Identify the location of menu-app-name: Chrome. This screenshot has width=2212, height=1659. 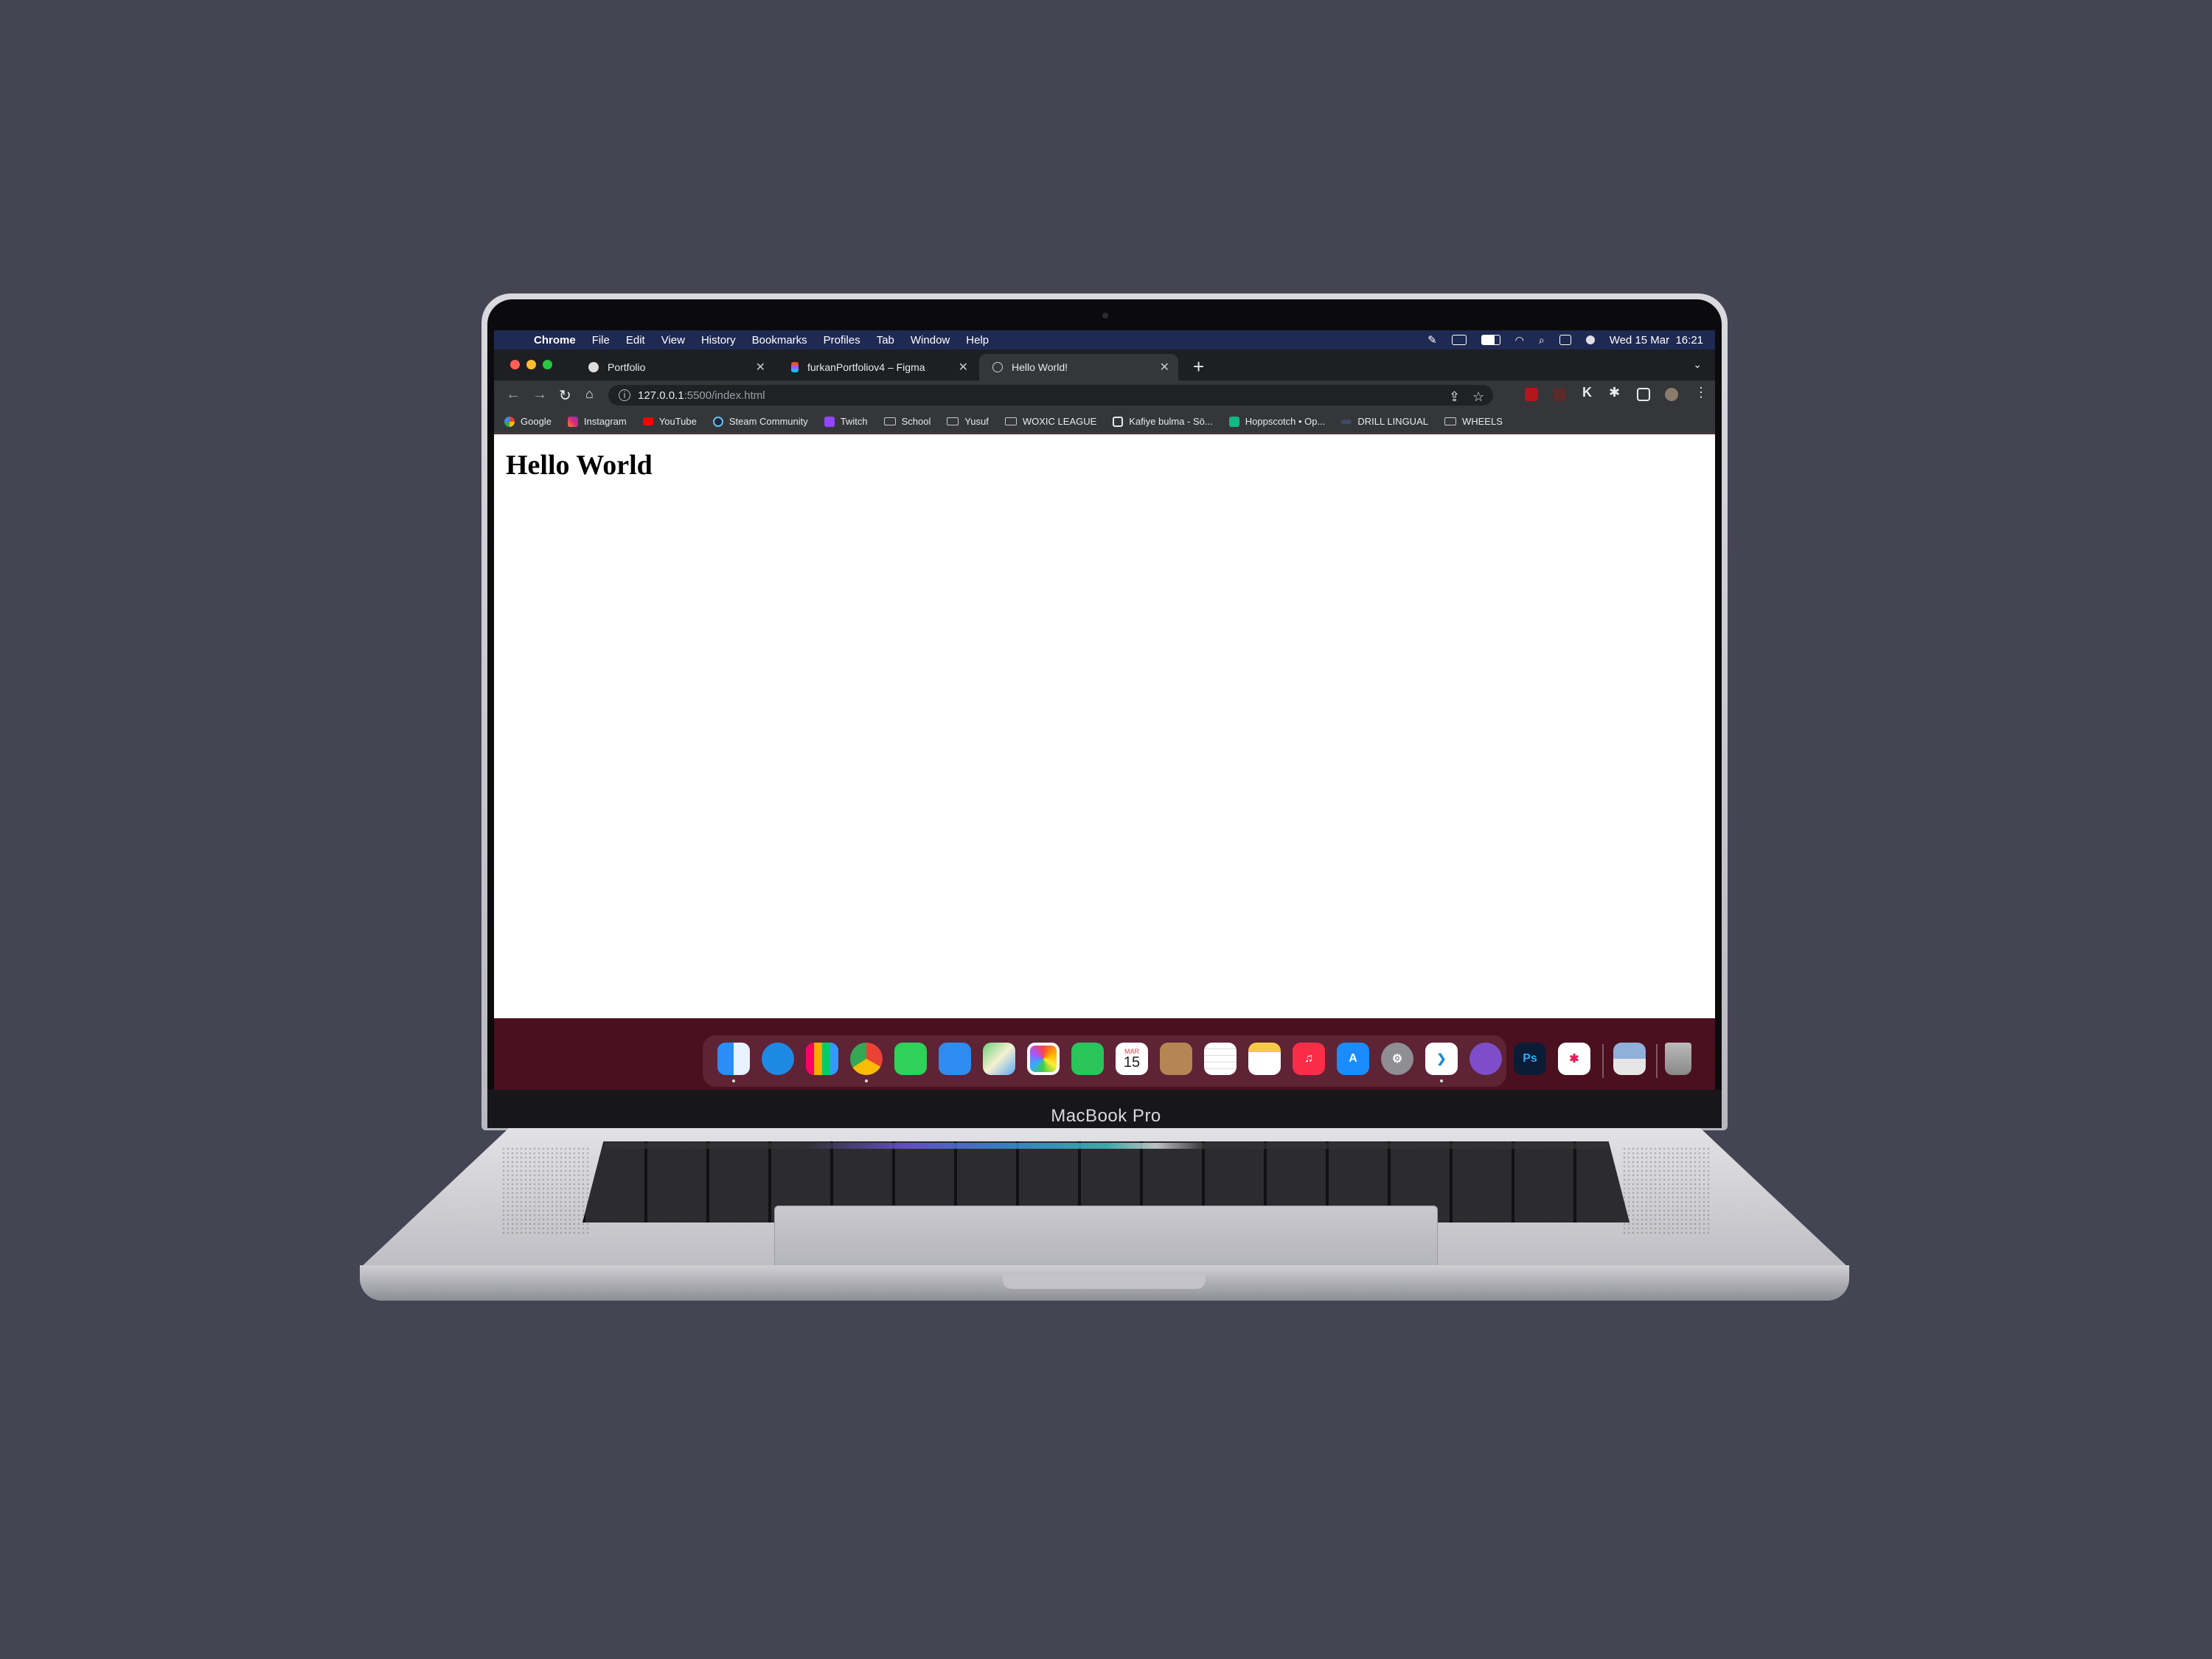
(555, 340).